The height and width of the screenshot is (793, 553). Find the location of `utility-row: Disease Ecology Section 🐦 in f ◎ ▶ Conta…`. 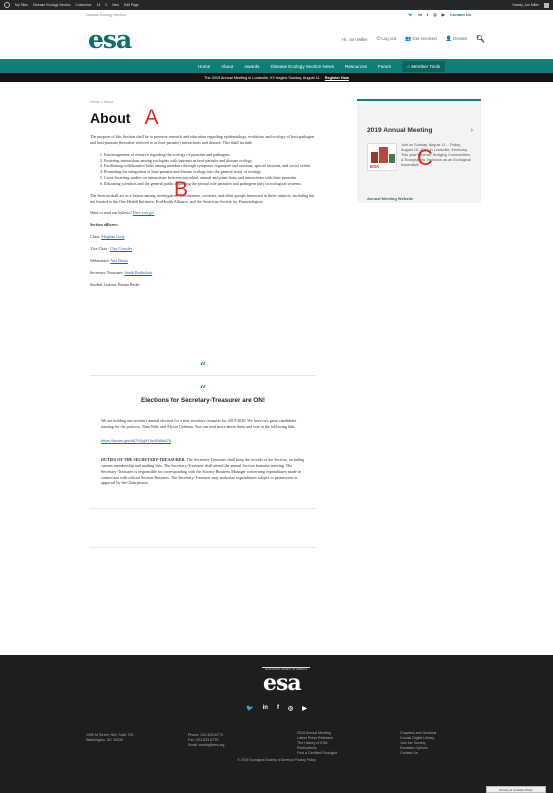

utility-row: Disease Ecology Section 🐦 in f ◎ ▶ Conta… is located at coordinates (276, 14).